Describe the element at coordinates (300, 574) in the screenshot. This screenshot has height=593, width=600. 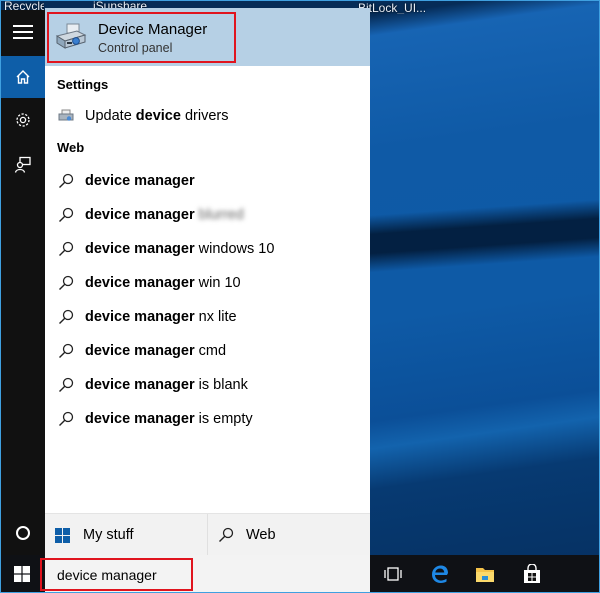
I see `taskbar: device manager` at that location.